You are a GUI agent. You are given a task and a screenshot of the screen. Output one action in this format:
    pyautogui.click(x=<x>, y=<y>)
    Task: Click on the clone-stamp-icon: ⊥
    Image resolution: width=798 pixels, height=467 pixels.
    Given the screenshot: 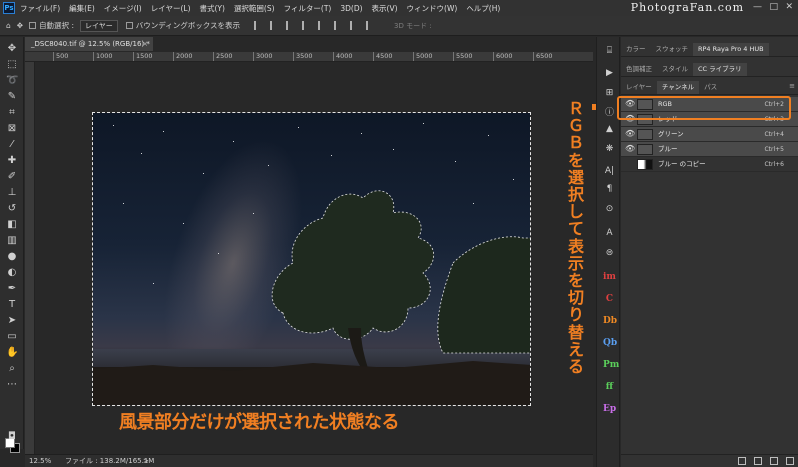 What is the action you would take?
    pyautogui.click(x=12, y=193)
    